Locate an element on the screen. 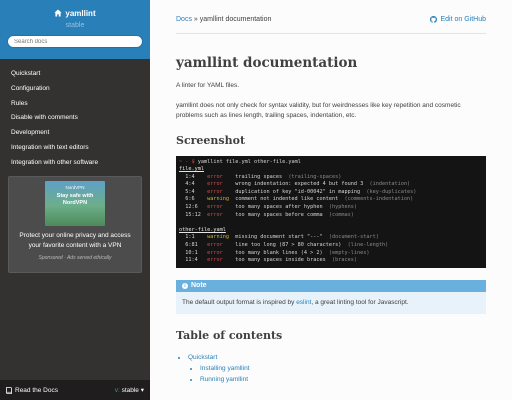  terminal-message: trailing spaces is located at coordinates (262, 176).